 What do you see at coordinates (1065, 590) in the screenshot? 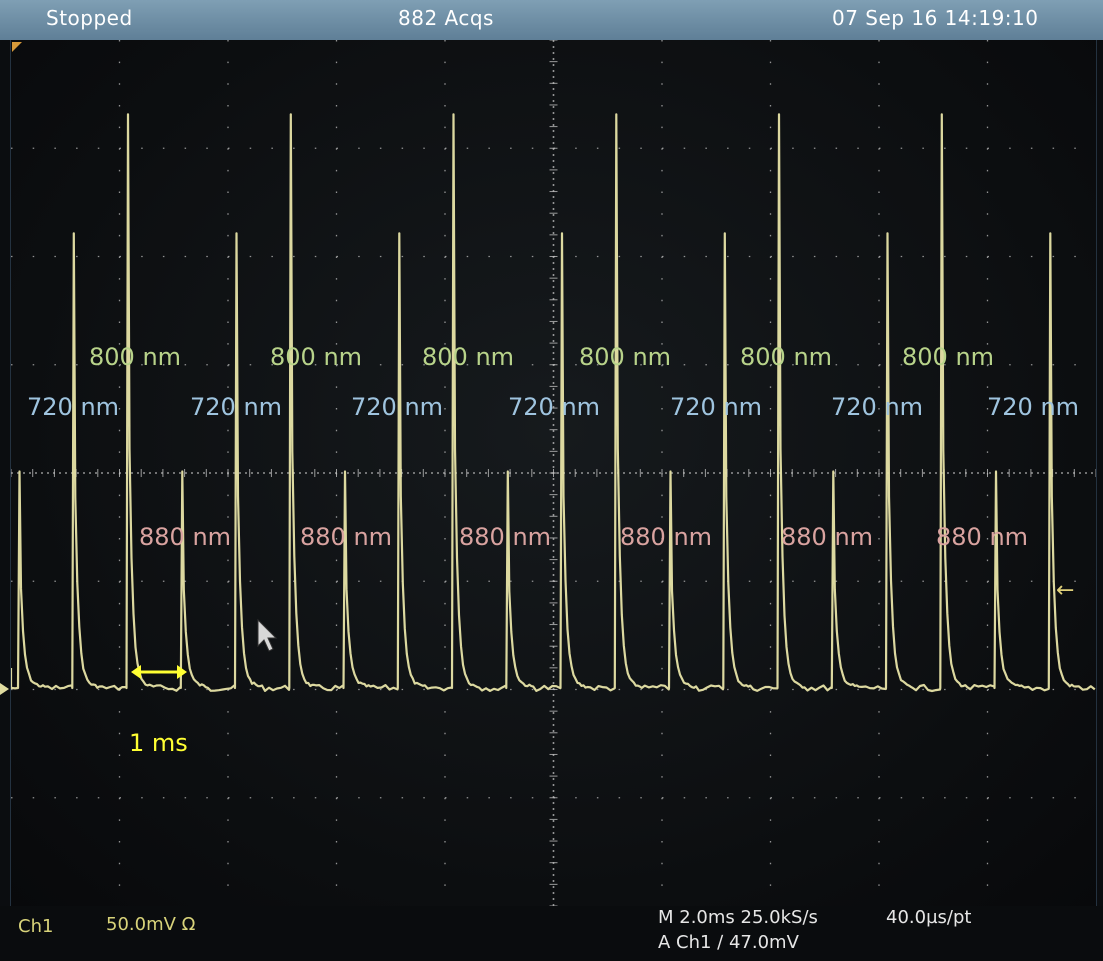
I see `trigger-level-arrow-icon: ←` at bounding box center [1065, 590].